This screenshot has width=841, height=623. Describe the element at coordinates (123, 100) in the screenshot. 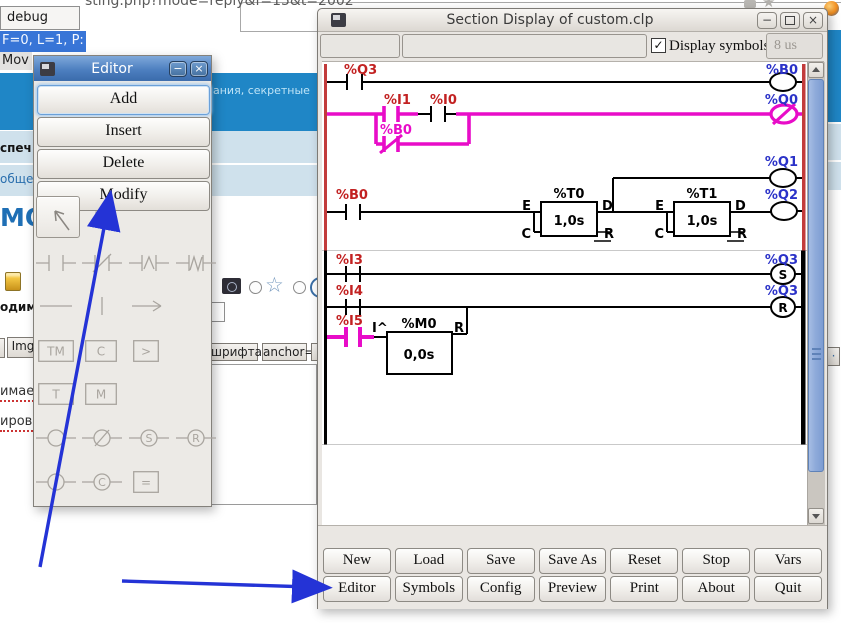

I see `editor-add-button: Add` at that location.